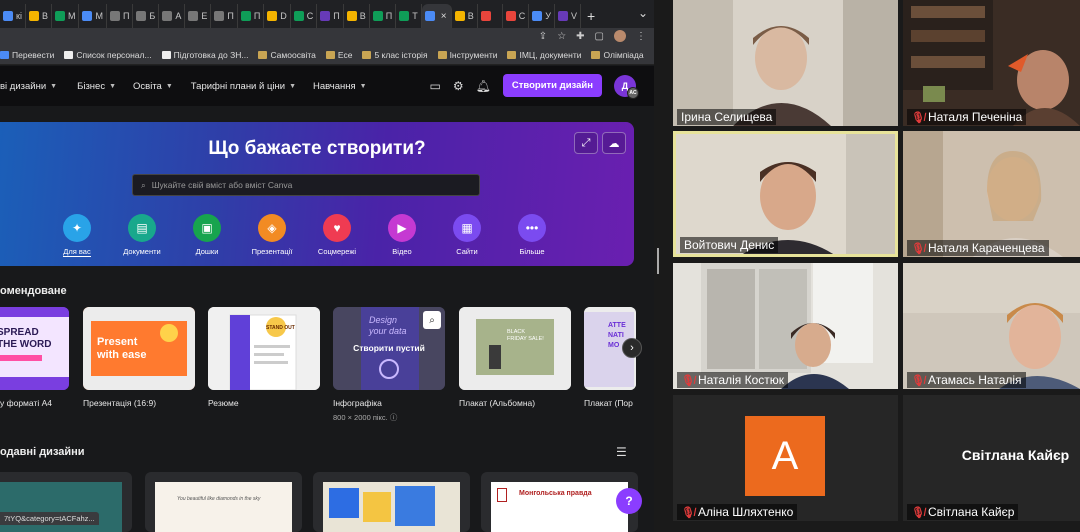 The width and height of the screenshot is (1080, 532). What do you see at coordinates (467, 55) in the screenshot?
I see `bookmark-item: Інструменти` at bounding box center [467, 55].